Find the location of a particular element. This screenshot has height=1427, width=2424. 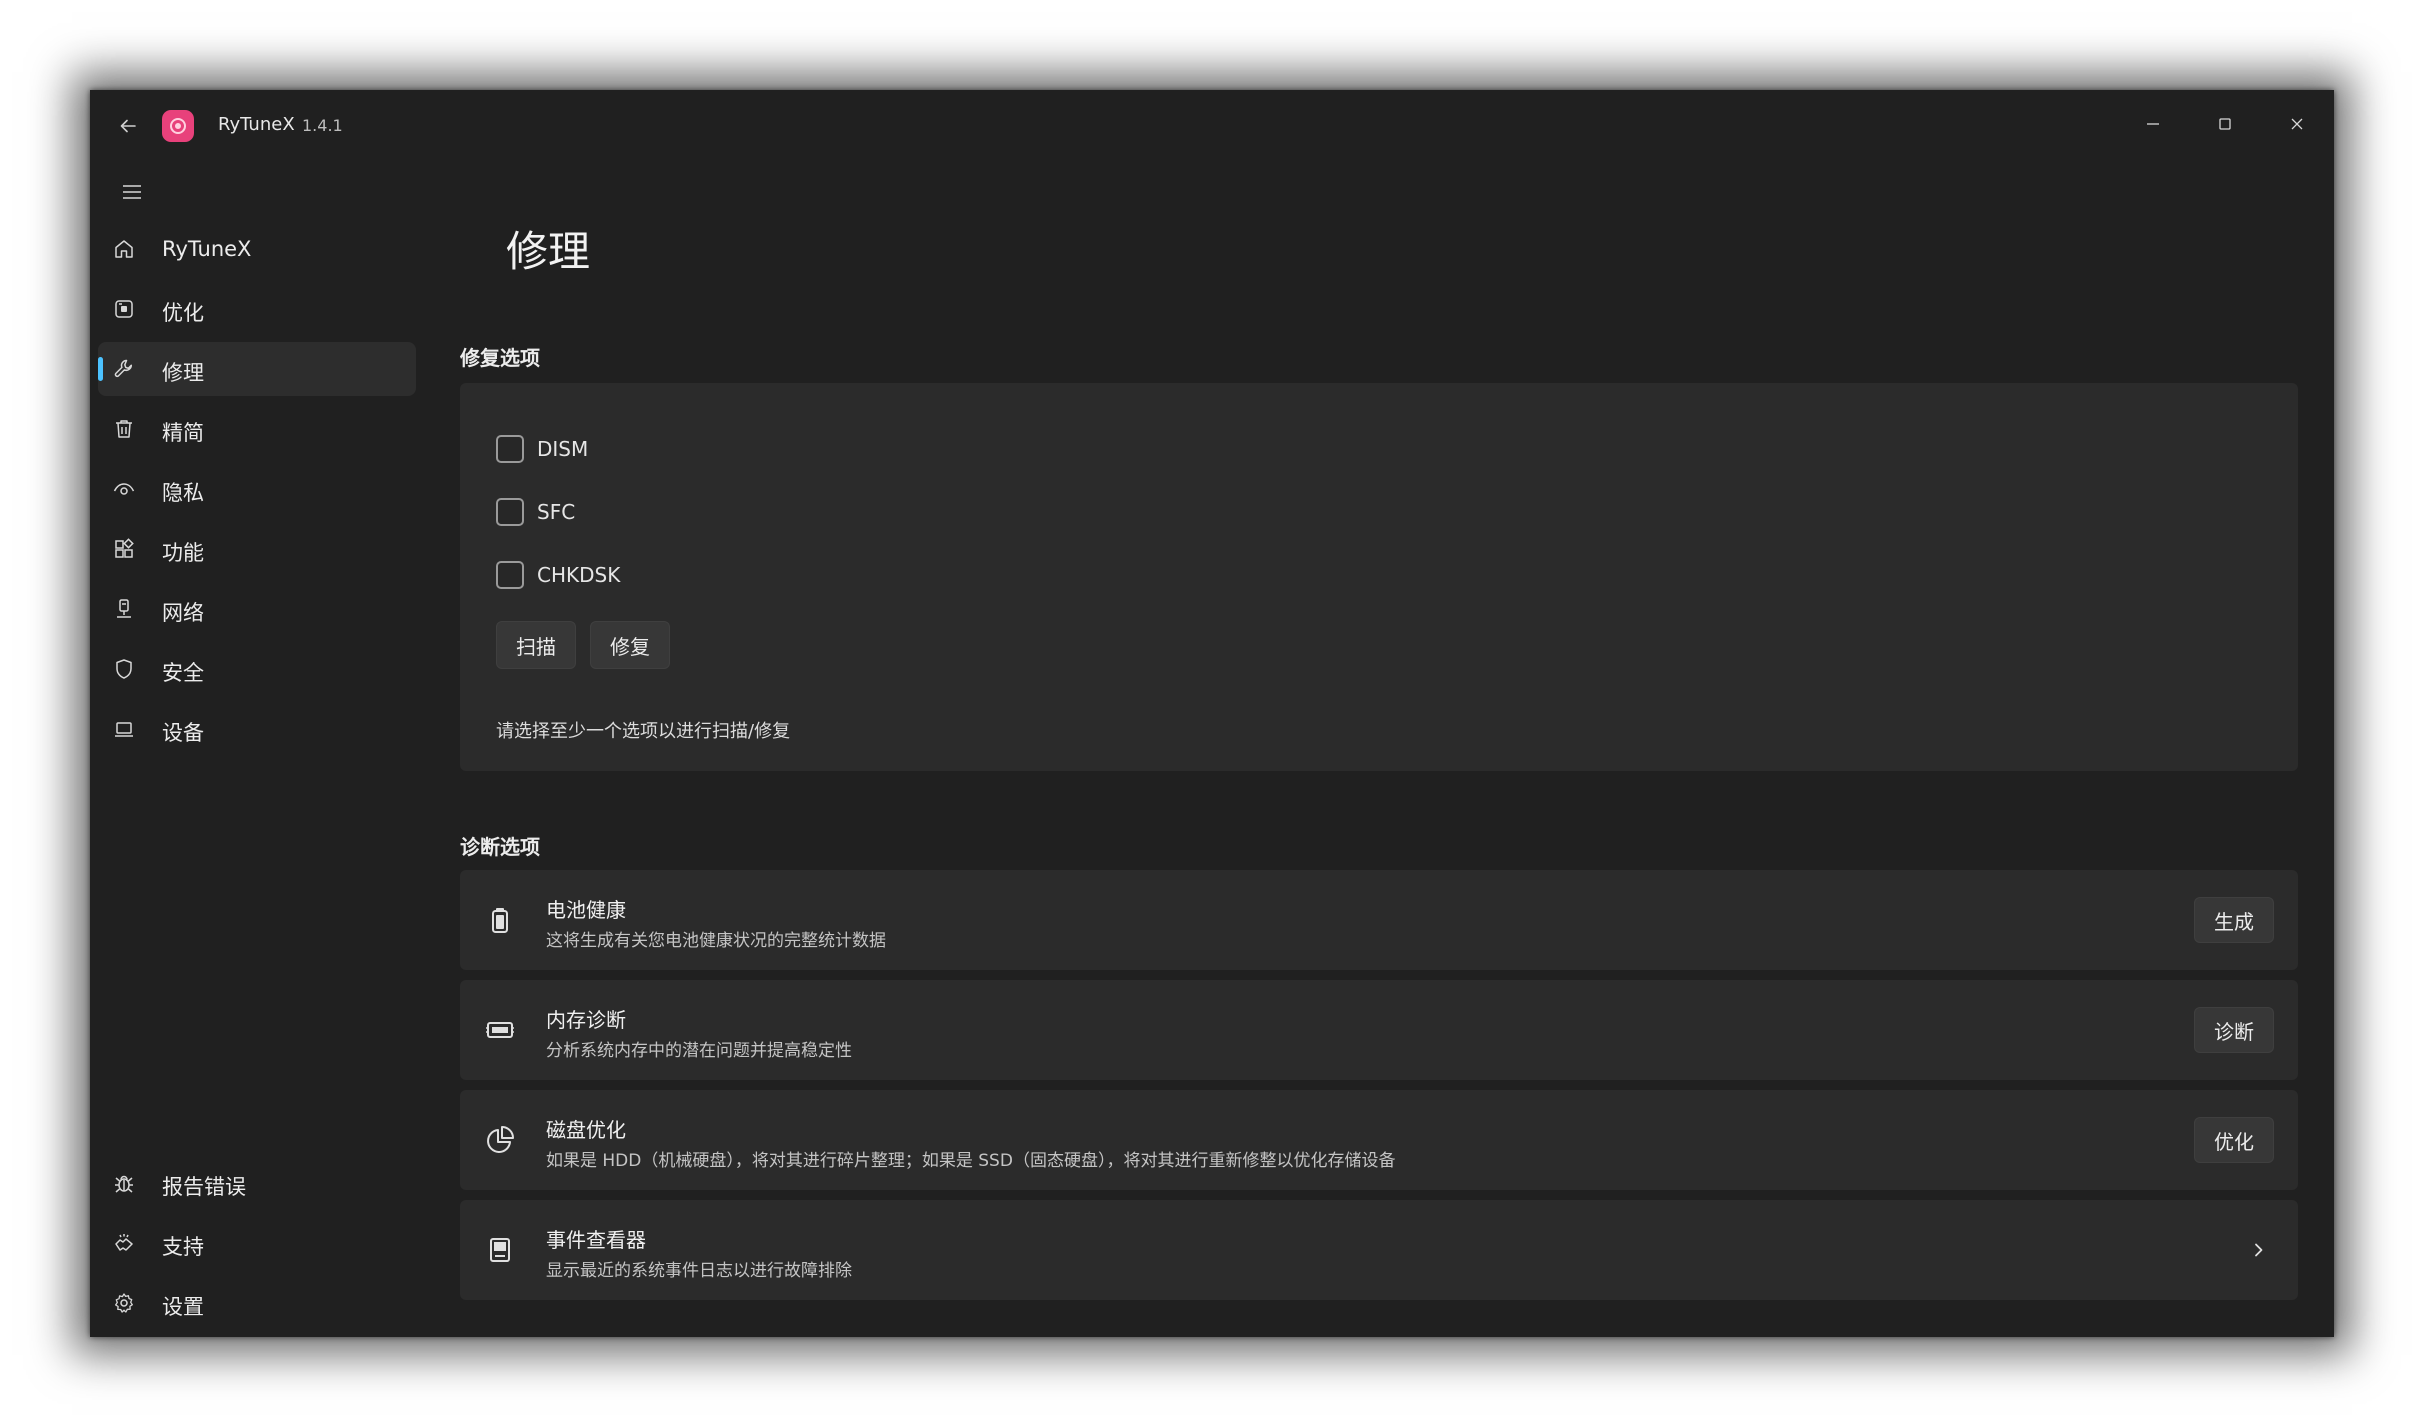

diagnostics-section-title: 诊断选项 is located at coordinates (500, 847).